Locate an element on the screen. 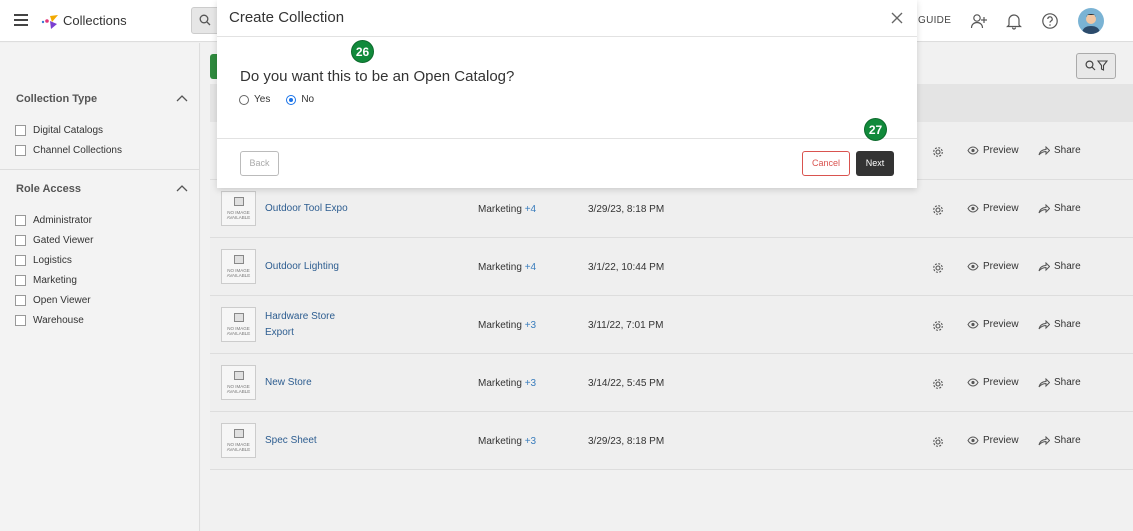 The height and width of the screenshot is (531, 1133). dialog-title: Create Collection is located at coordinates (287, 17).